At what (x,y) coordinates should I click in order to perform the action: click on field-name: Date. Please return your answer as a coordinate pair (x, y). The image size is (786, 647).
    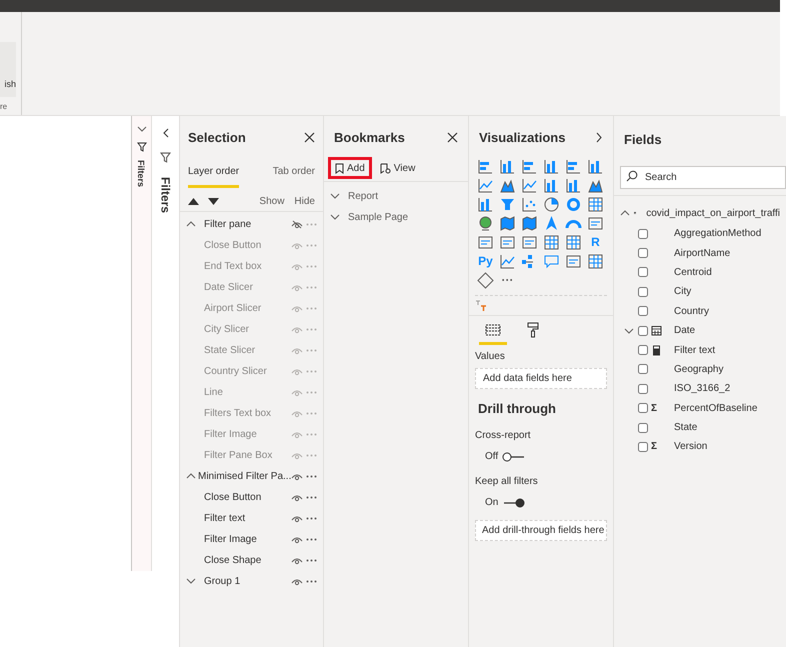
    Looking at the image, I should click on (685, 330).